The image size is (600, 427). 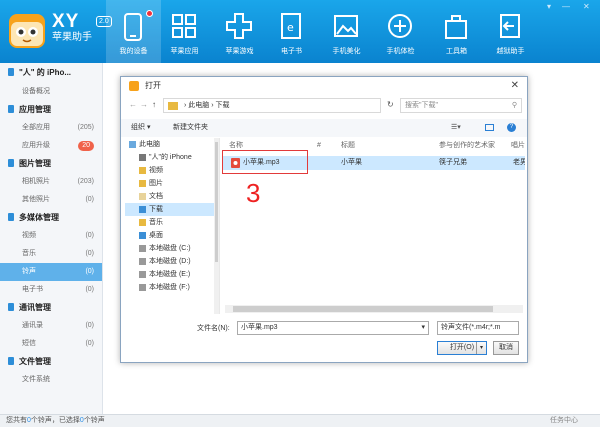 What do you see at coordinates (172, 170) in the screenshot?
I see `tree-item-videos: 视频` at bounding box center [172, 170].